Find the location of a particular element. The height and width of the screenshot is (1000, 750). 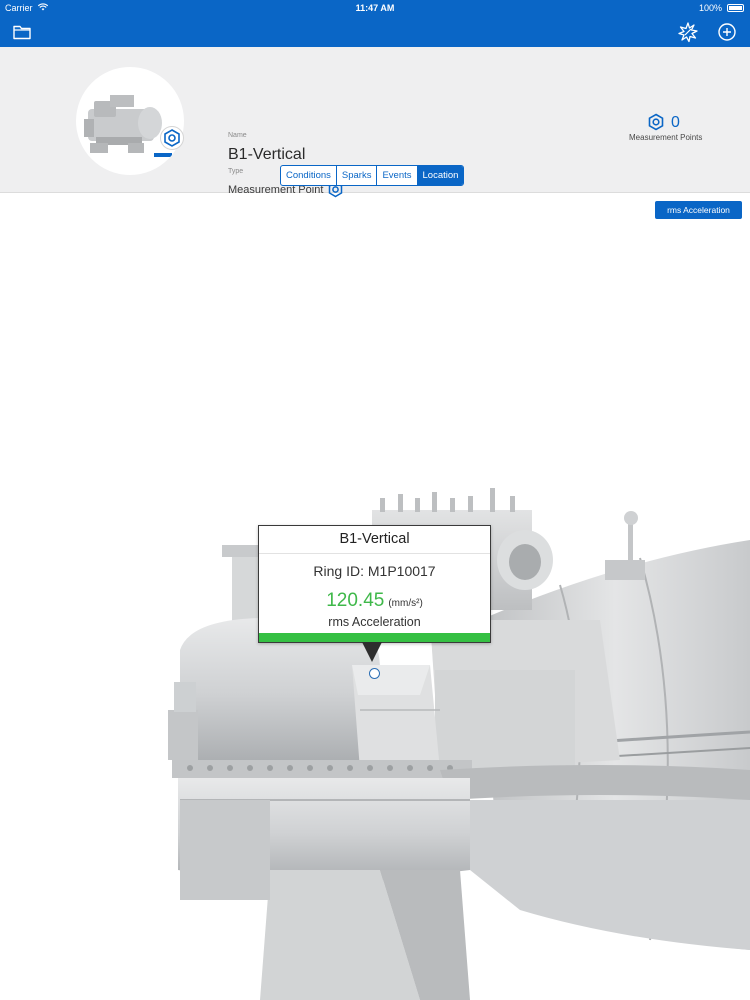

callout-status-bar is located at coordinates (374, 637).